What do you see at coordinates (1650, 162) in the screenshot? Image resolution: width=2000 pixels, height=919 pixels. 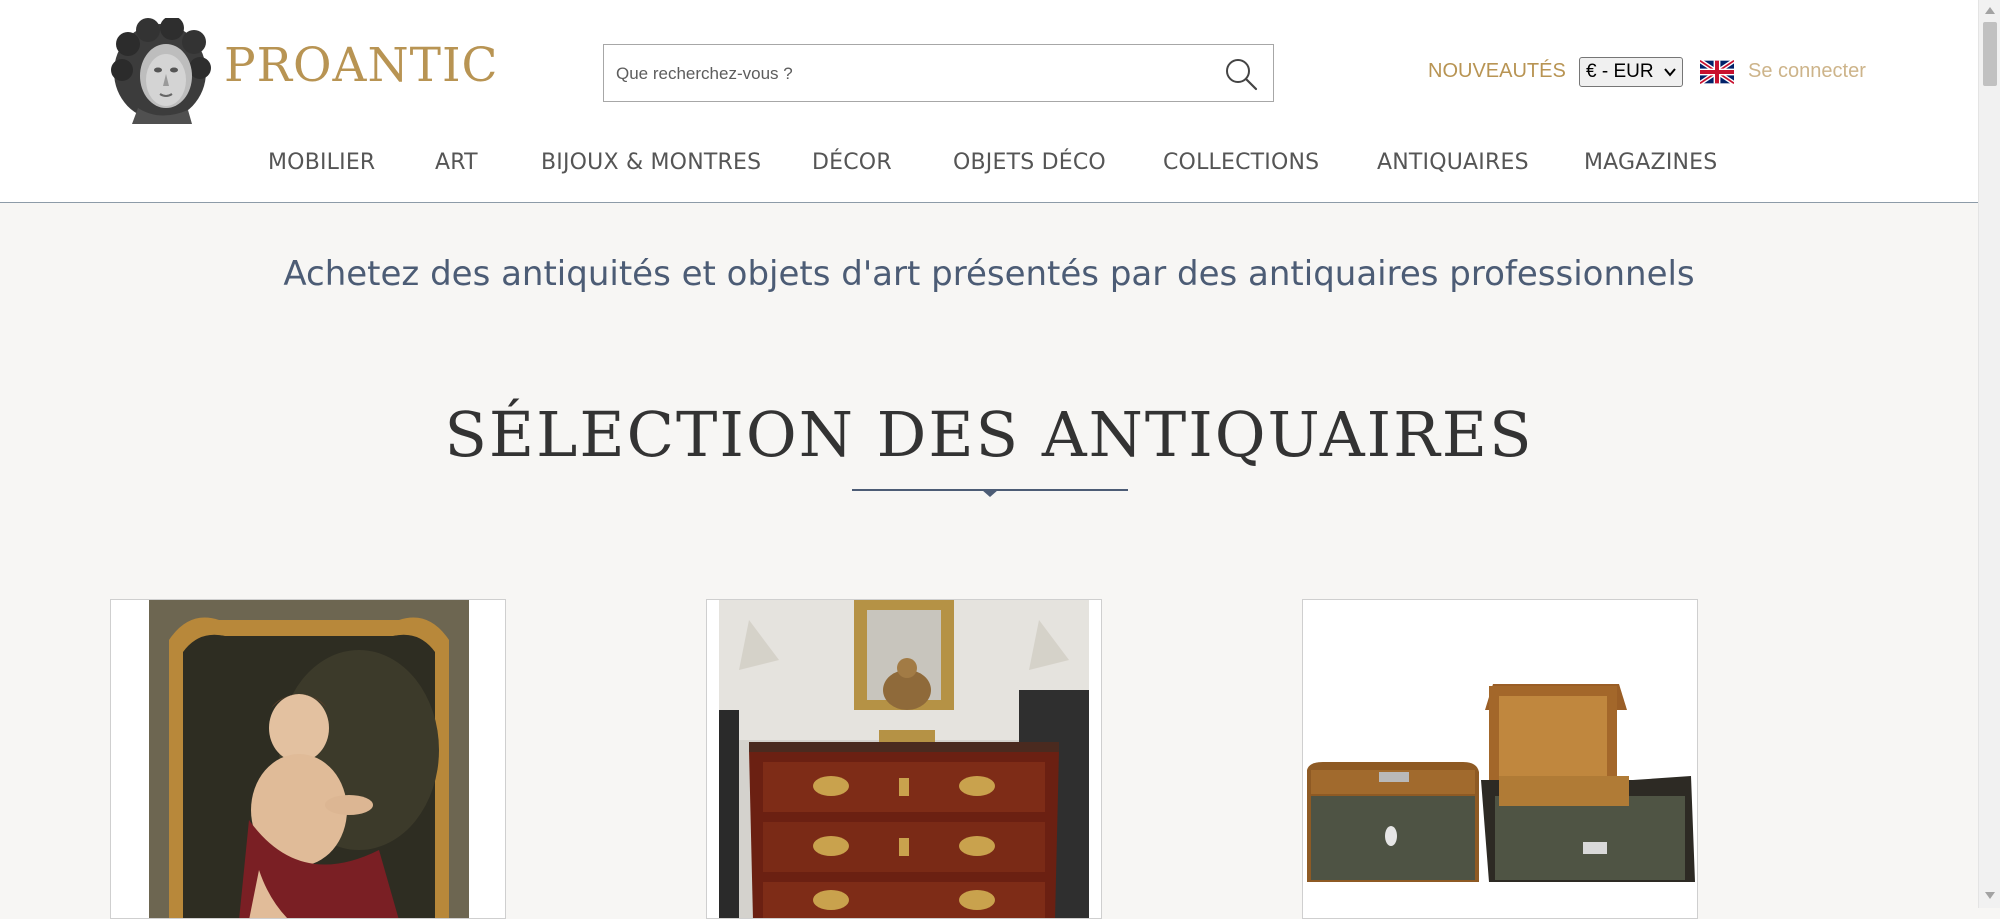 I see `nav-item-magazines: MAGAZINES` at bounding box center [1650, 162].